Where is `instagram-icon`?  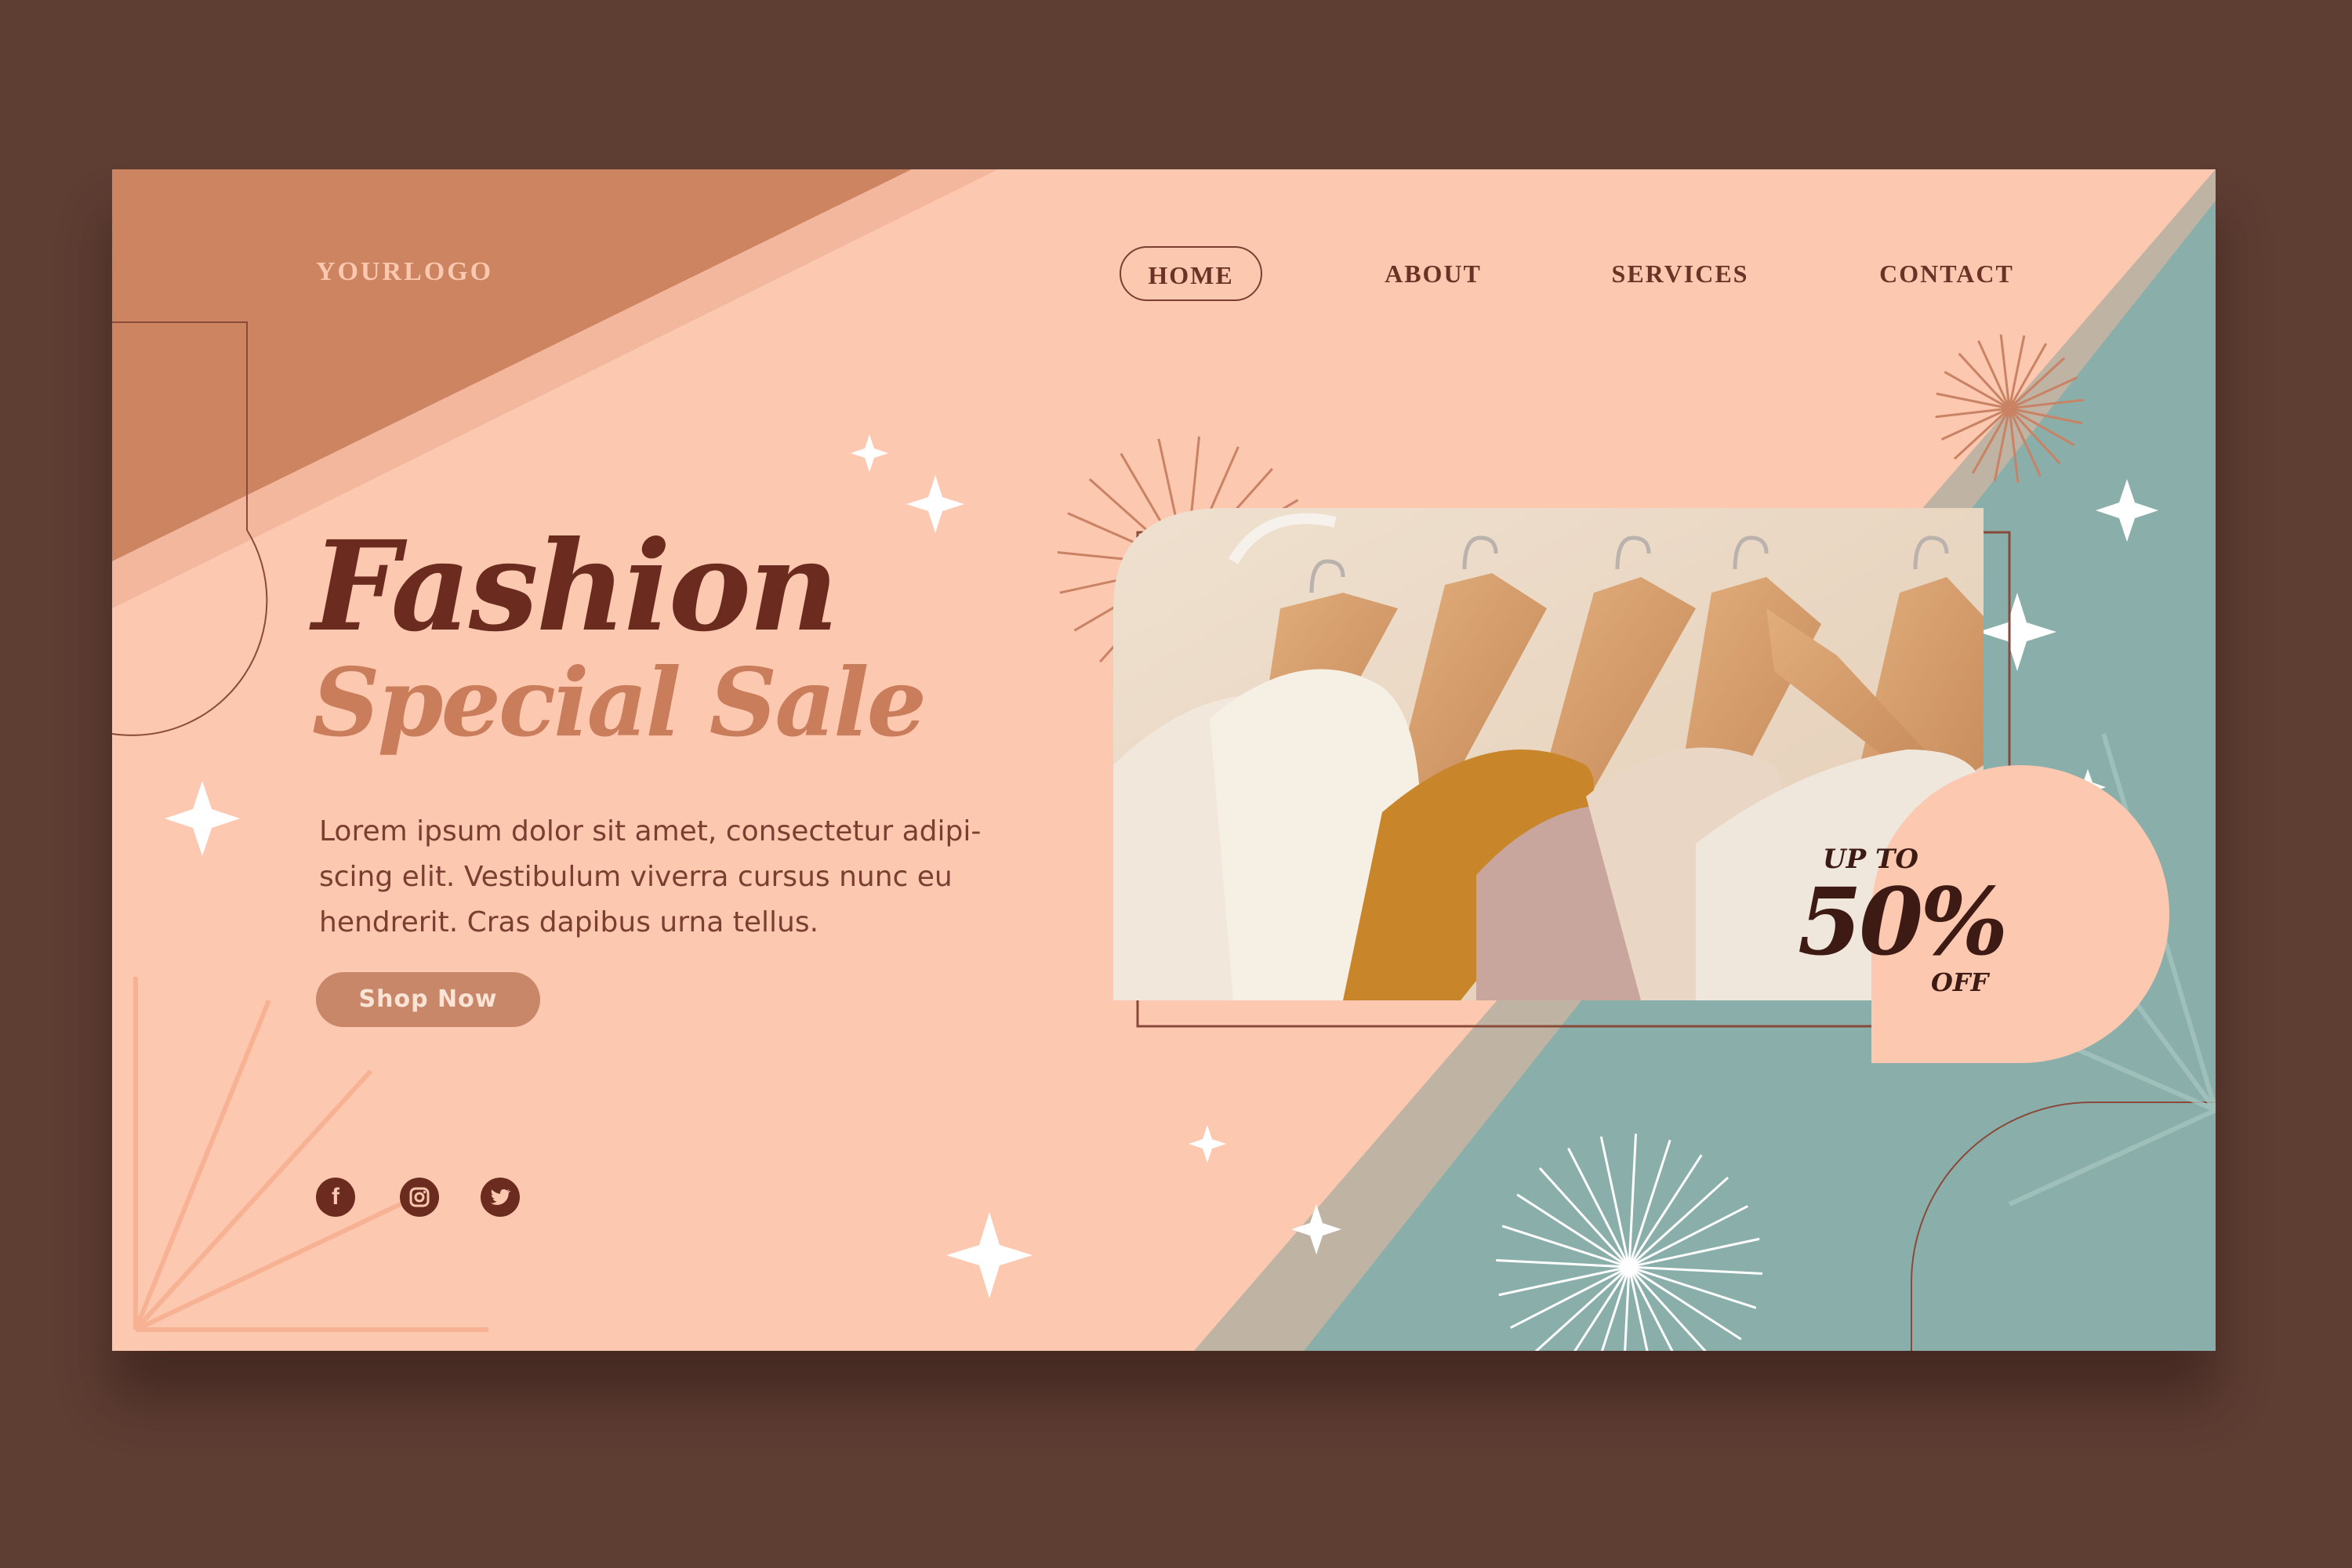
instagram-icon is located at coordinates (420, 1197).